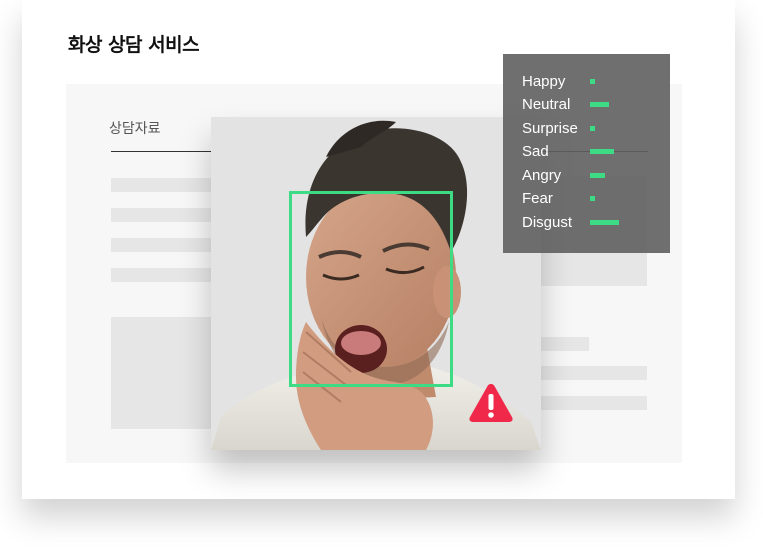 This screenshot has width=763, height=558. Describe the element at coordinates (546, 104) in the screenshot. I see `emotion-label: Neutral` at that location.